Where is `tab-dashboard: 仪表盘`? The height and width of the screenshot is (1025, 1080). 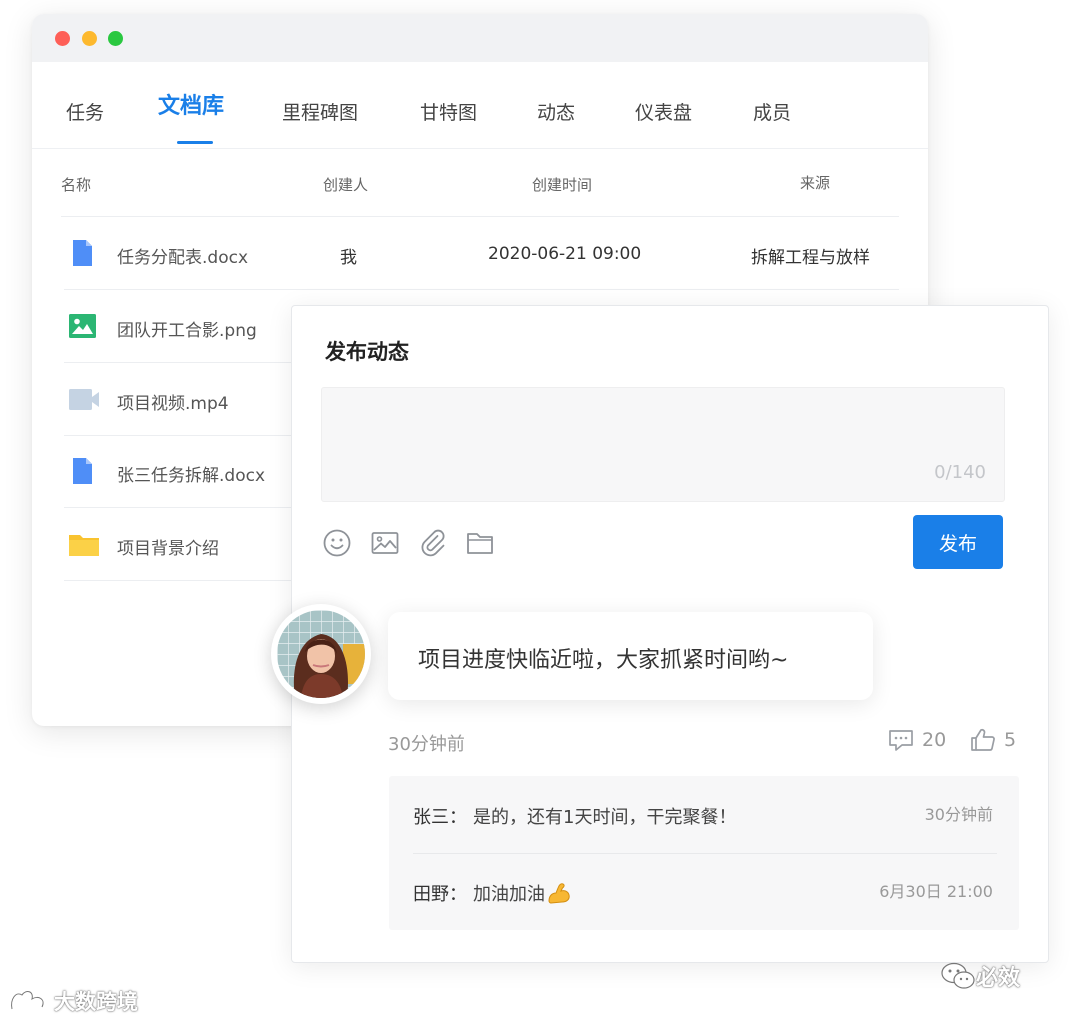 tab-dashboard: 仪表盘 is located at coordinates (663, 111).